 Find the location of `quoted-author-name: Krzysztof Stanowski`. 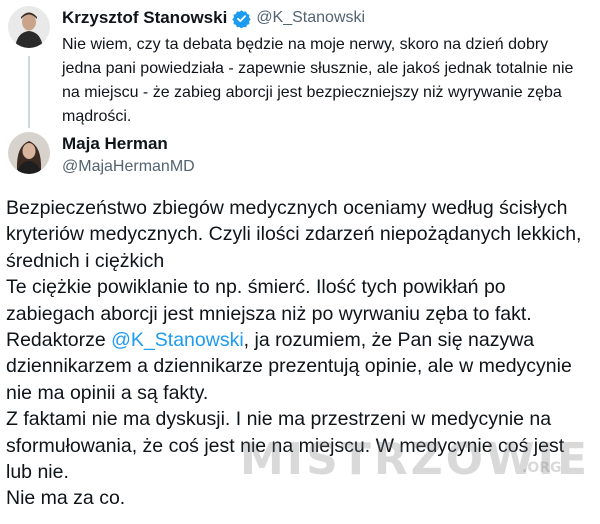

quoted-author-name: Krzysztof Stanowski is located at coordinates (144, 18).